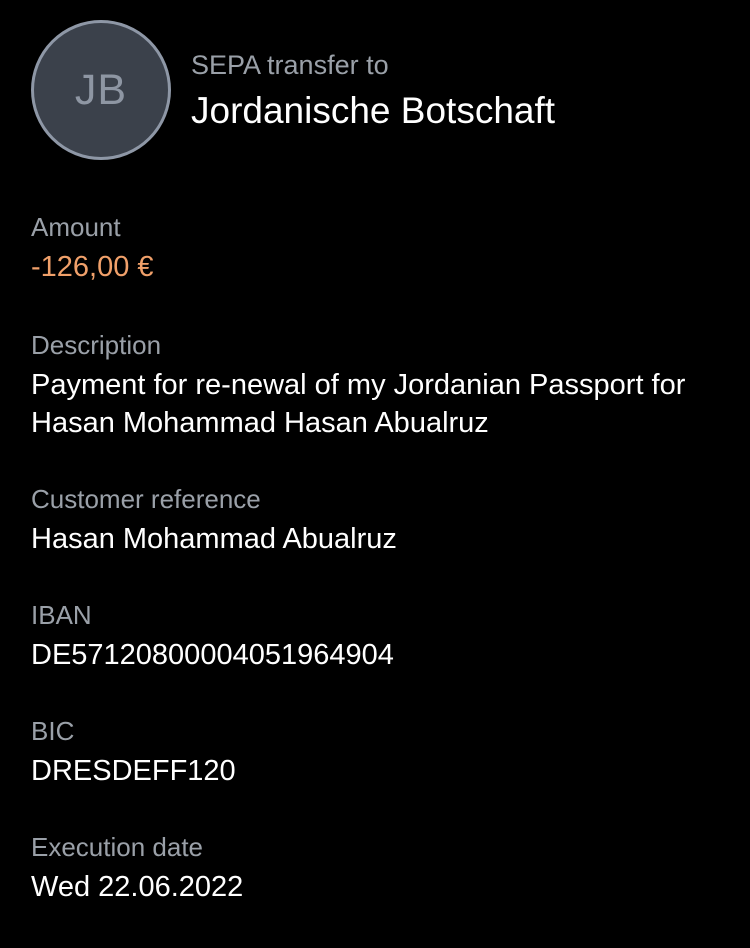 This screenshot has height=948, width=750. What do you see at coordinates (137, 887) in the screenshot?
I see `execution-date-value: Wed 22.06.2022` at bounding box center [137, 887].